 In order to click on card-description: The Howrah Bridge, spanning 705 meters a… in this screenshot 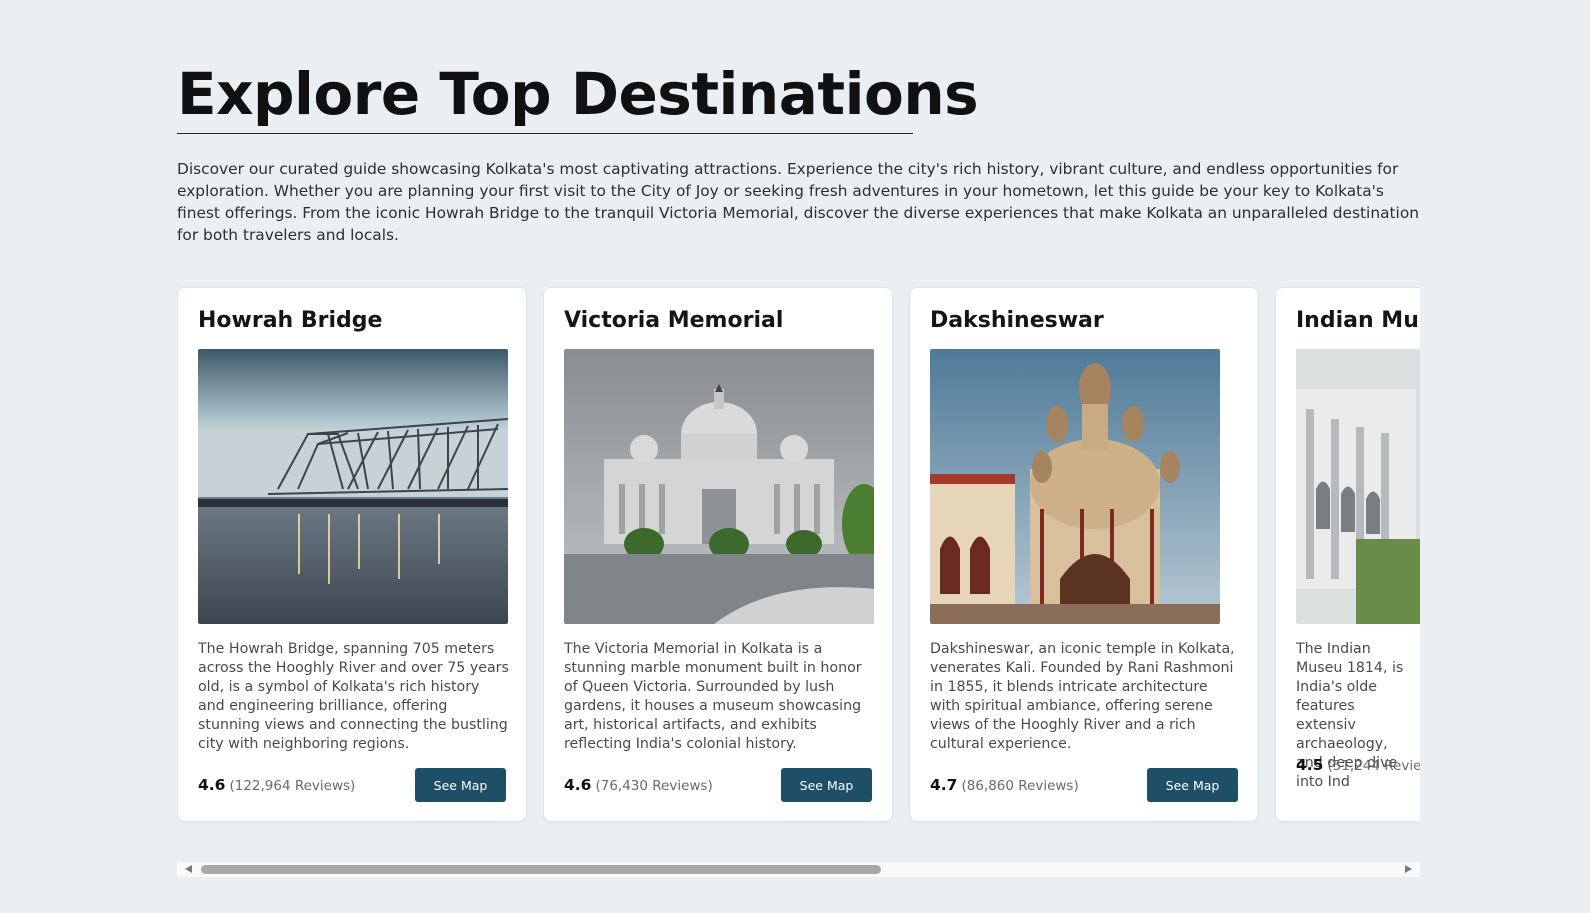, I will do `click(353, 696)`.